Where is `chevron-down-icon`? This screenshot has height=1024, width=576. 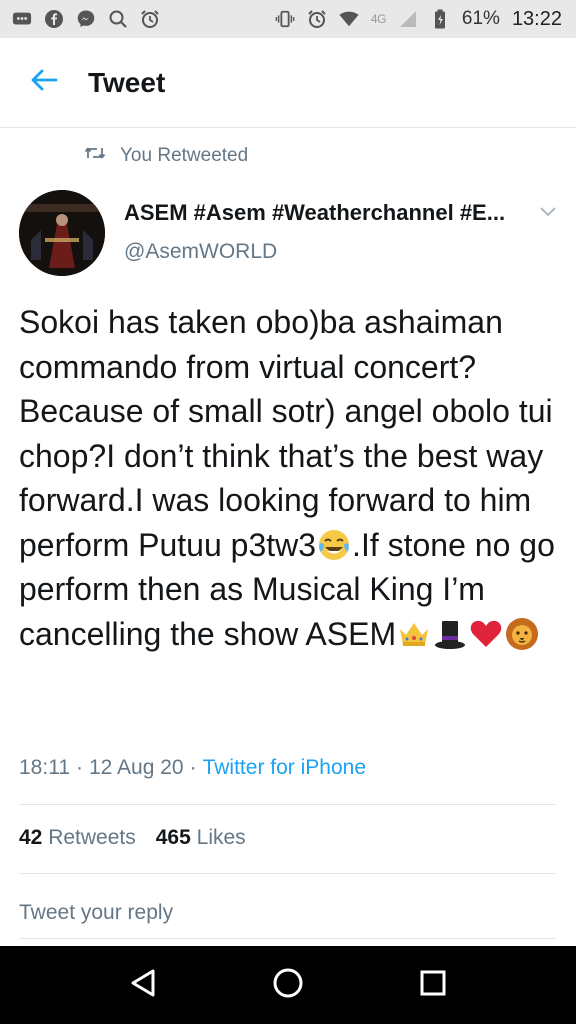
chevron-down-icon is located at coordinates (548, 214).